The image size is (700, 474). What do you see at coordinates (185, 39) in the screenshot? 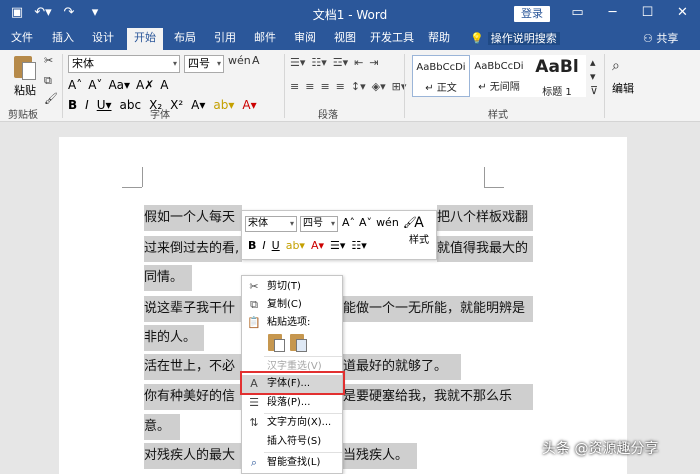
I see `tab-layout: 布局` at bounding box center [185, 39].